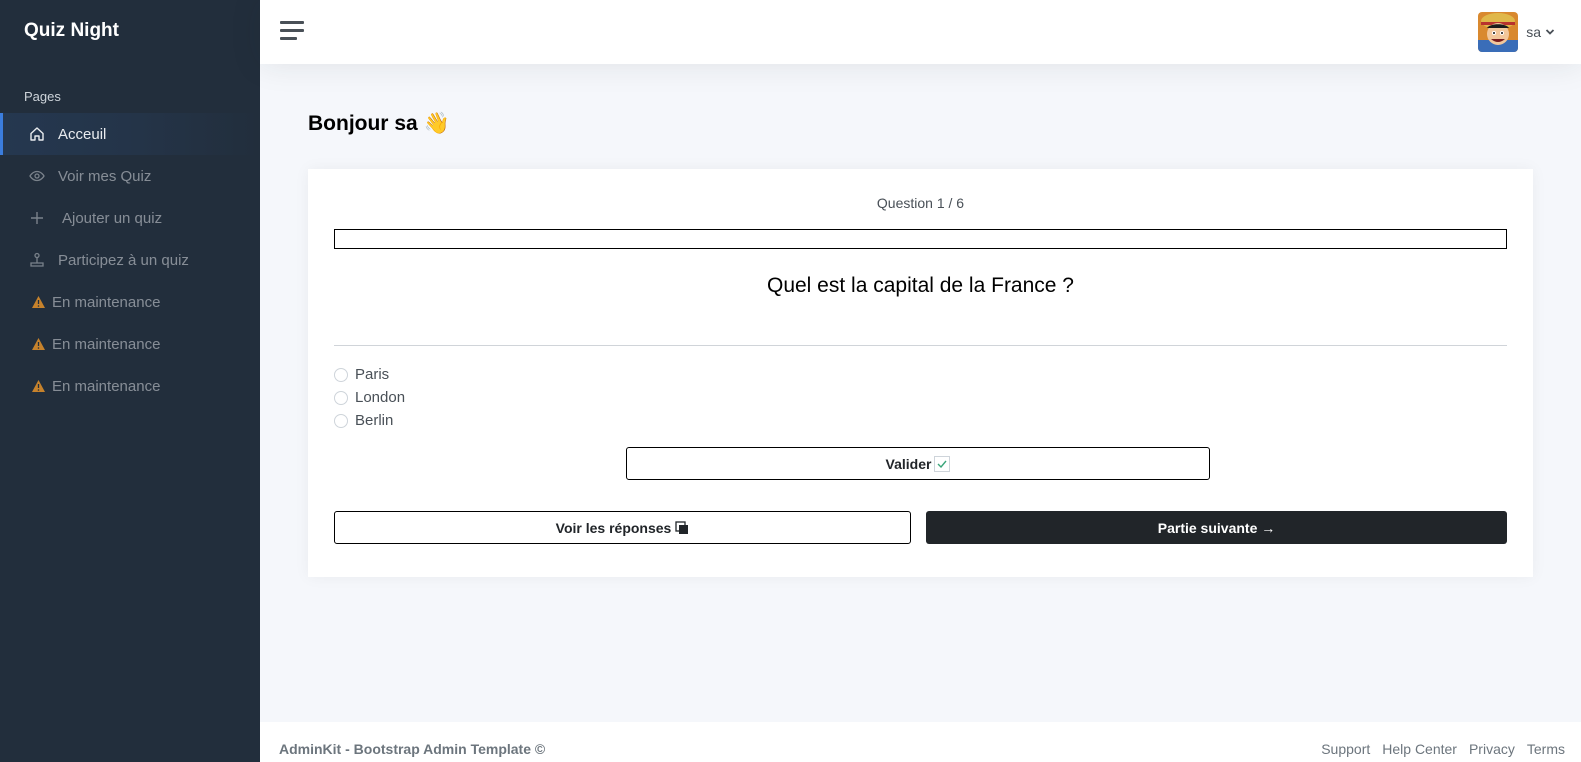  Describe the element at coordinates (1550, 32) in the screenshot. I see `chevron-down-icon` at that location.